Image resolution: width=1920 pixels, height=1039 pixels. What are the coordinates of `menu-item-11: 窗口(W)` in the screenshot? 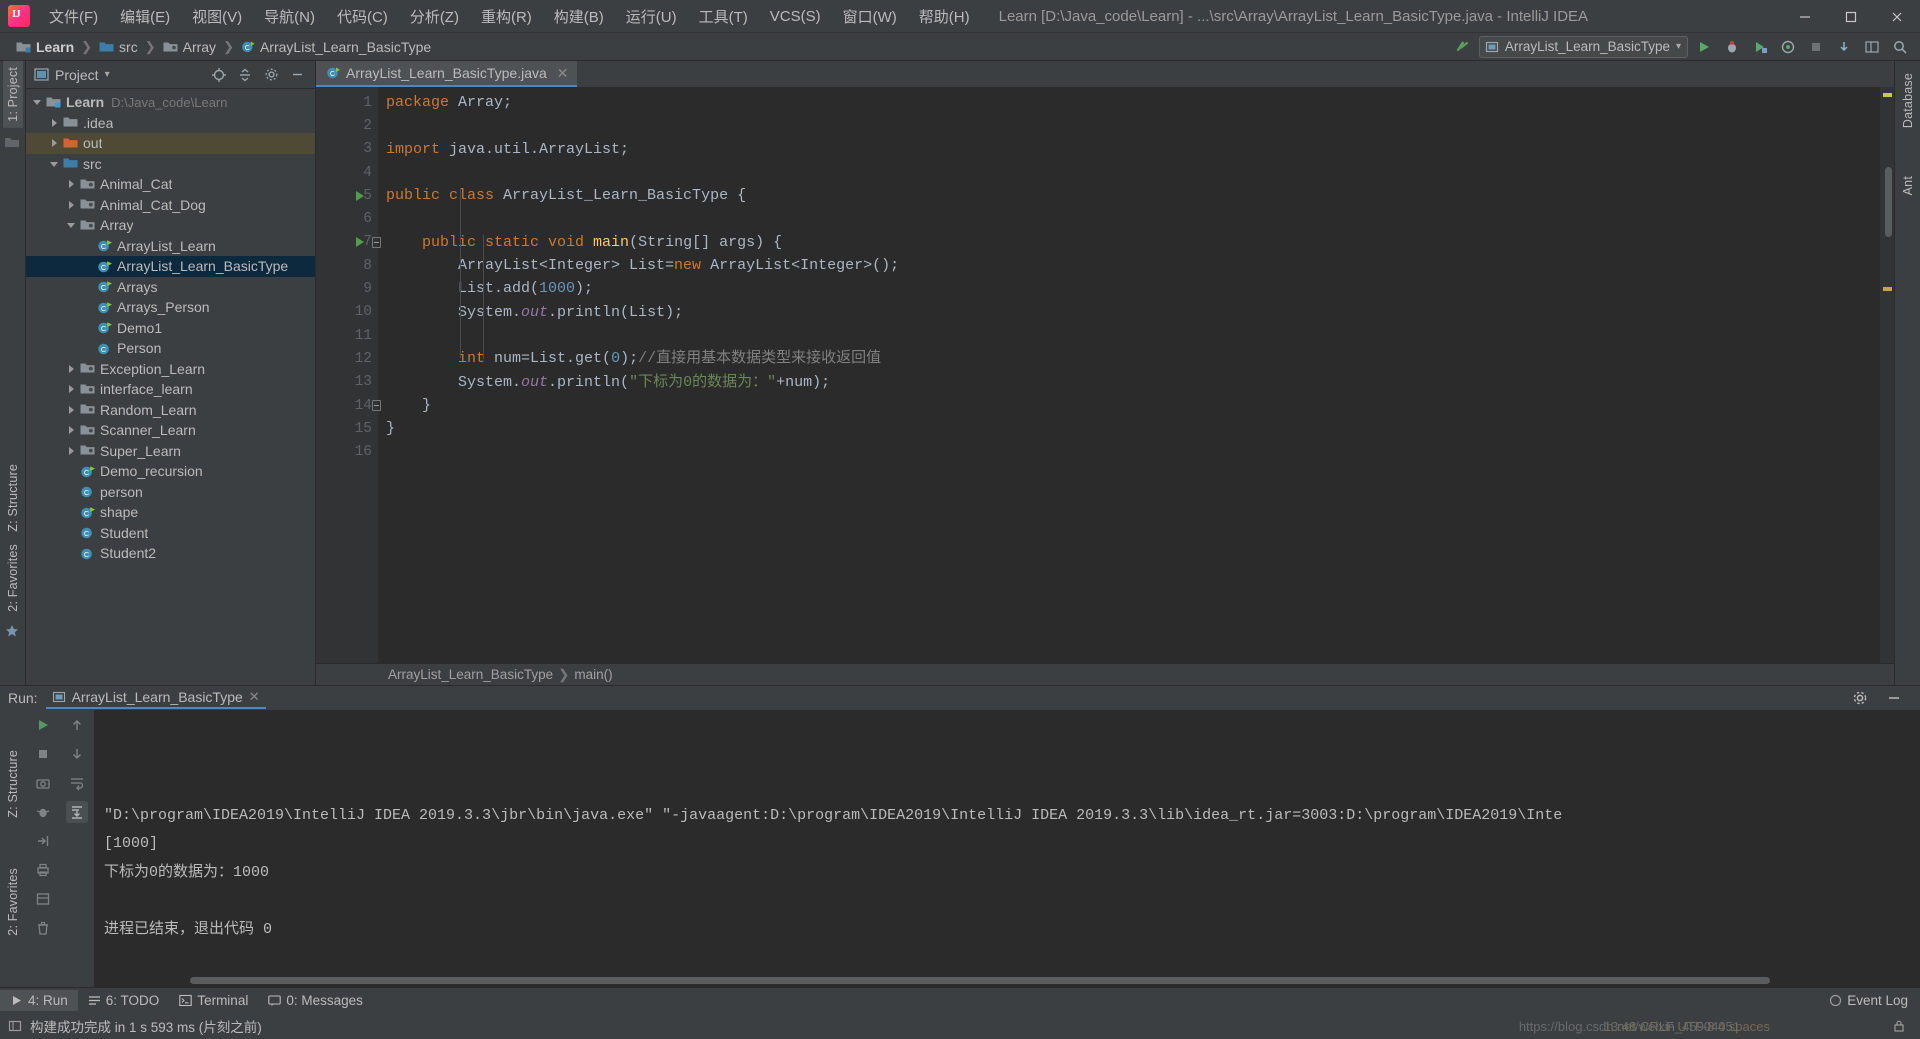 It's located at (870, 16).